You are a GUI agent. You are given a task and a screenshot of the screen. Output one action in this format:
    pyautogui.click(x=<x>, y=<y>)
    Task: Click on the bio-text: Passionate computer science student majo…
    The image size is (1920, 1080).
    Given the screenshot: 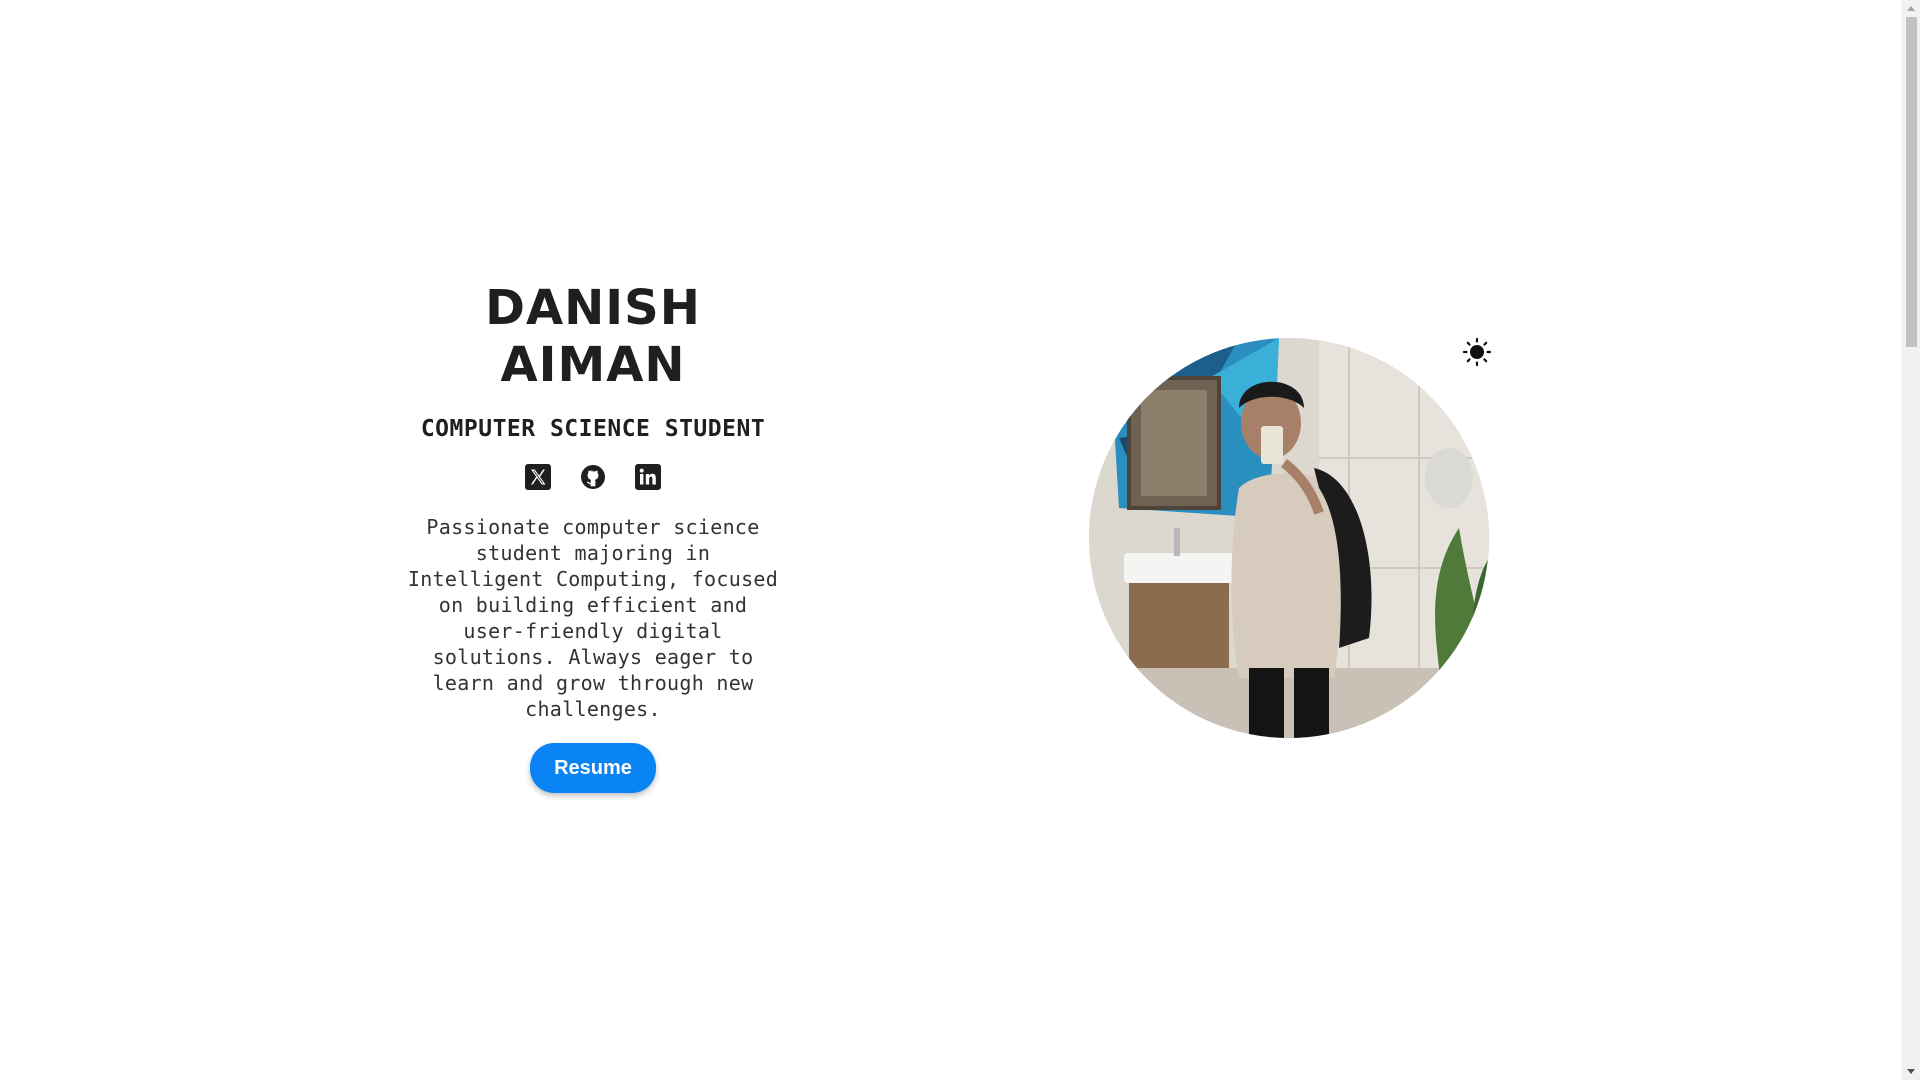 What is the action you would take?
    pyautogui.click(x=593, y=618)
    